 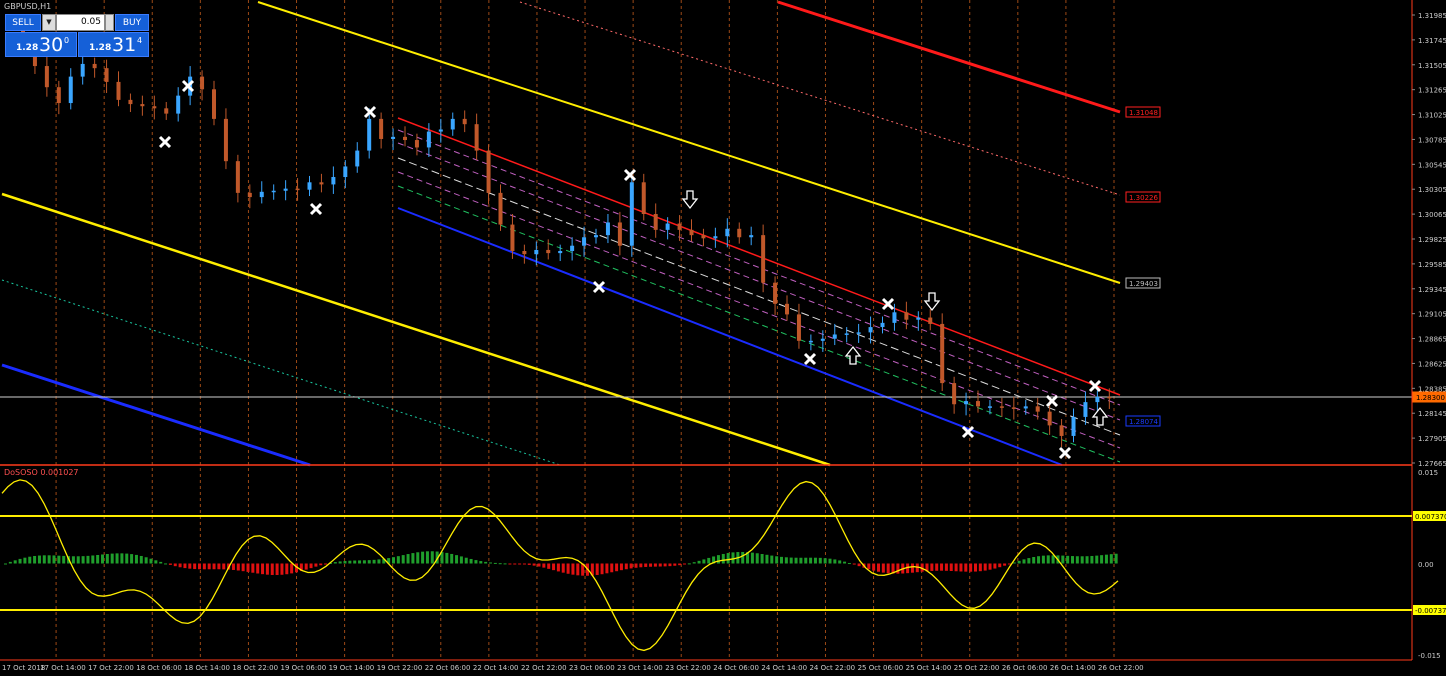 What do you see at coordinates (132, 22) in the screenshot?
I see `buy-button: BUY` at bounding box center [132, 22].